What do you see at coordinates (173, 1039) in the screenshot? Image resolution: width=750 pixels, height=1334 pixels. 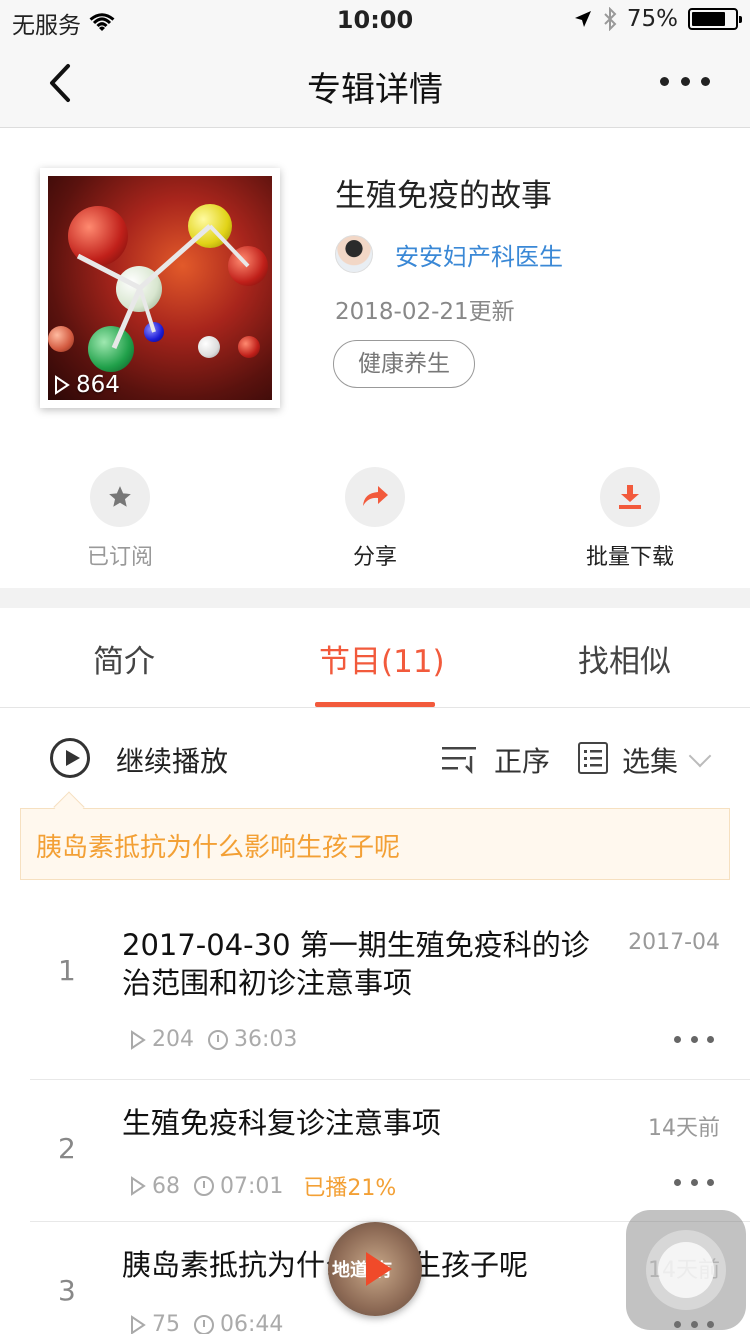 I see `episode-plays-value: 204` at bounding box center [173, 1039].